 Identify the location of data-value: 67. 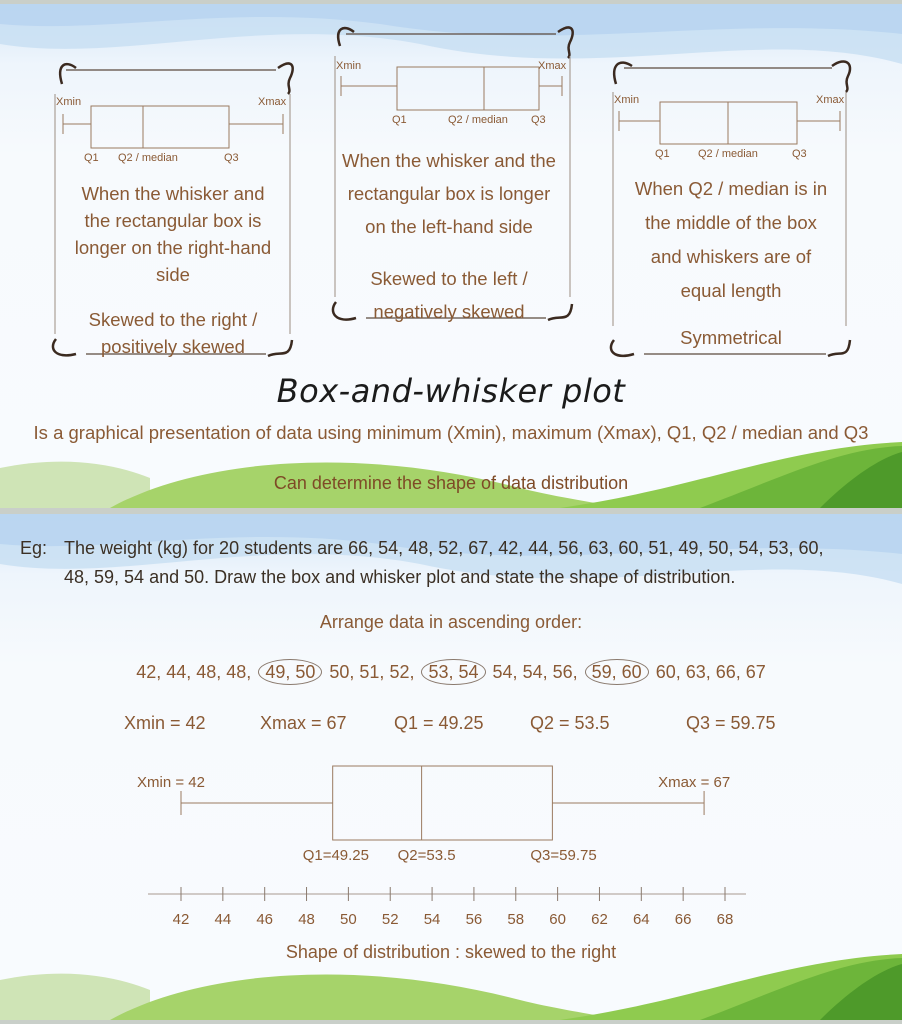
(755, 672).